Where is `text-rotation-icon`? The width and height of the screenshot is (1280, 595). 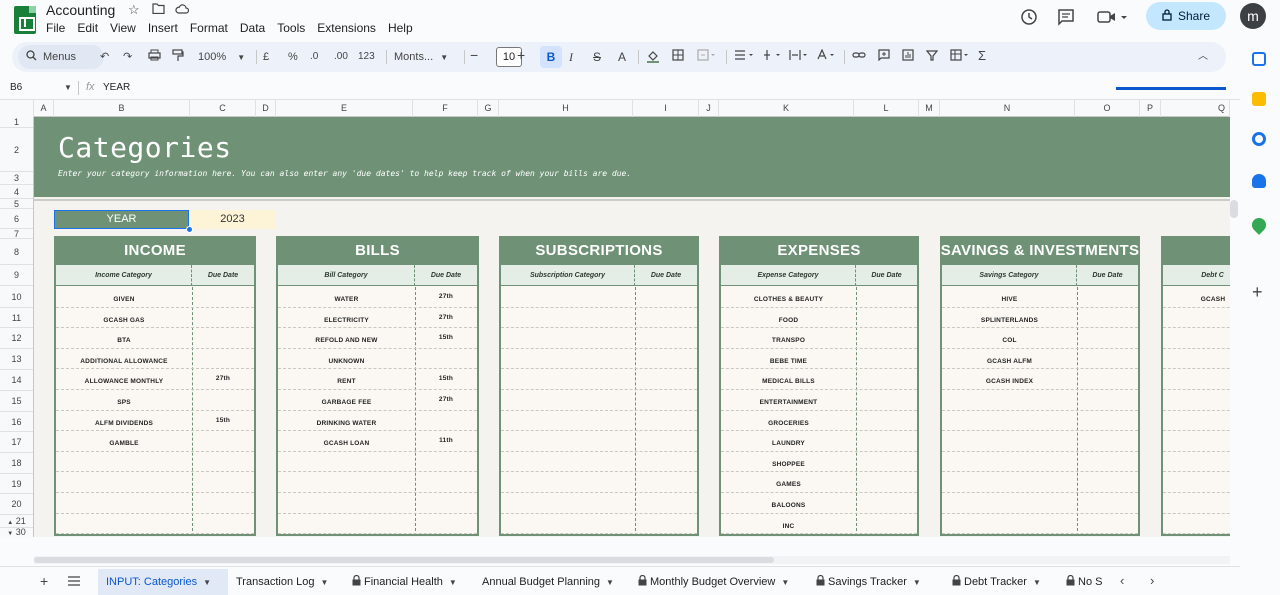
text-rotation-icon is located at coordinates (827, 57).